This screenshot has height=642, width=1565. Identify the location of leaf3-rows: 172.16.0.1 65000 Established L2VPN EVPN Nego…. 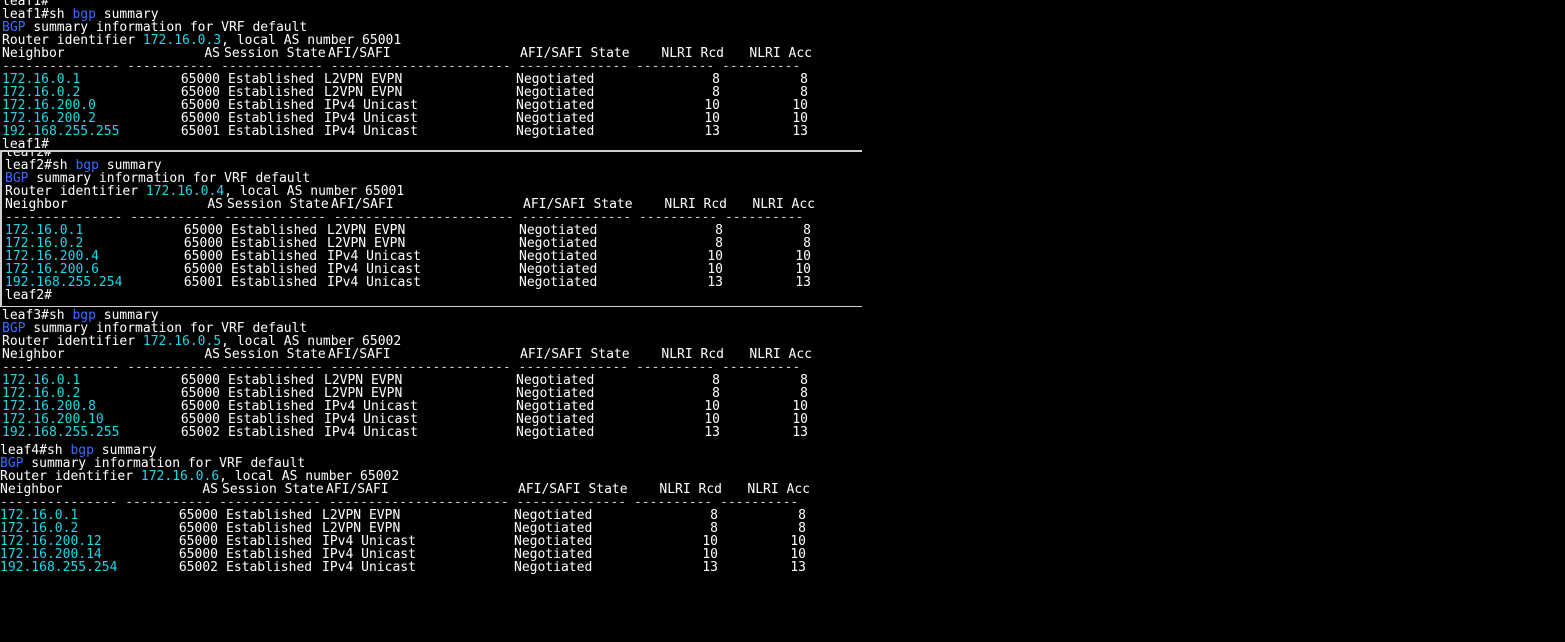
(422, 406).